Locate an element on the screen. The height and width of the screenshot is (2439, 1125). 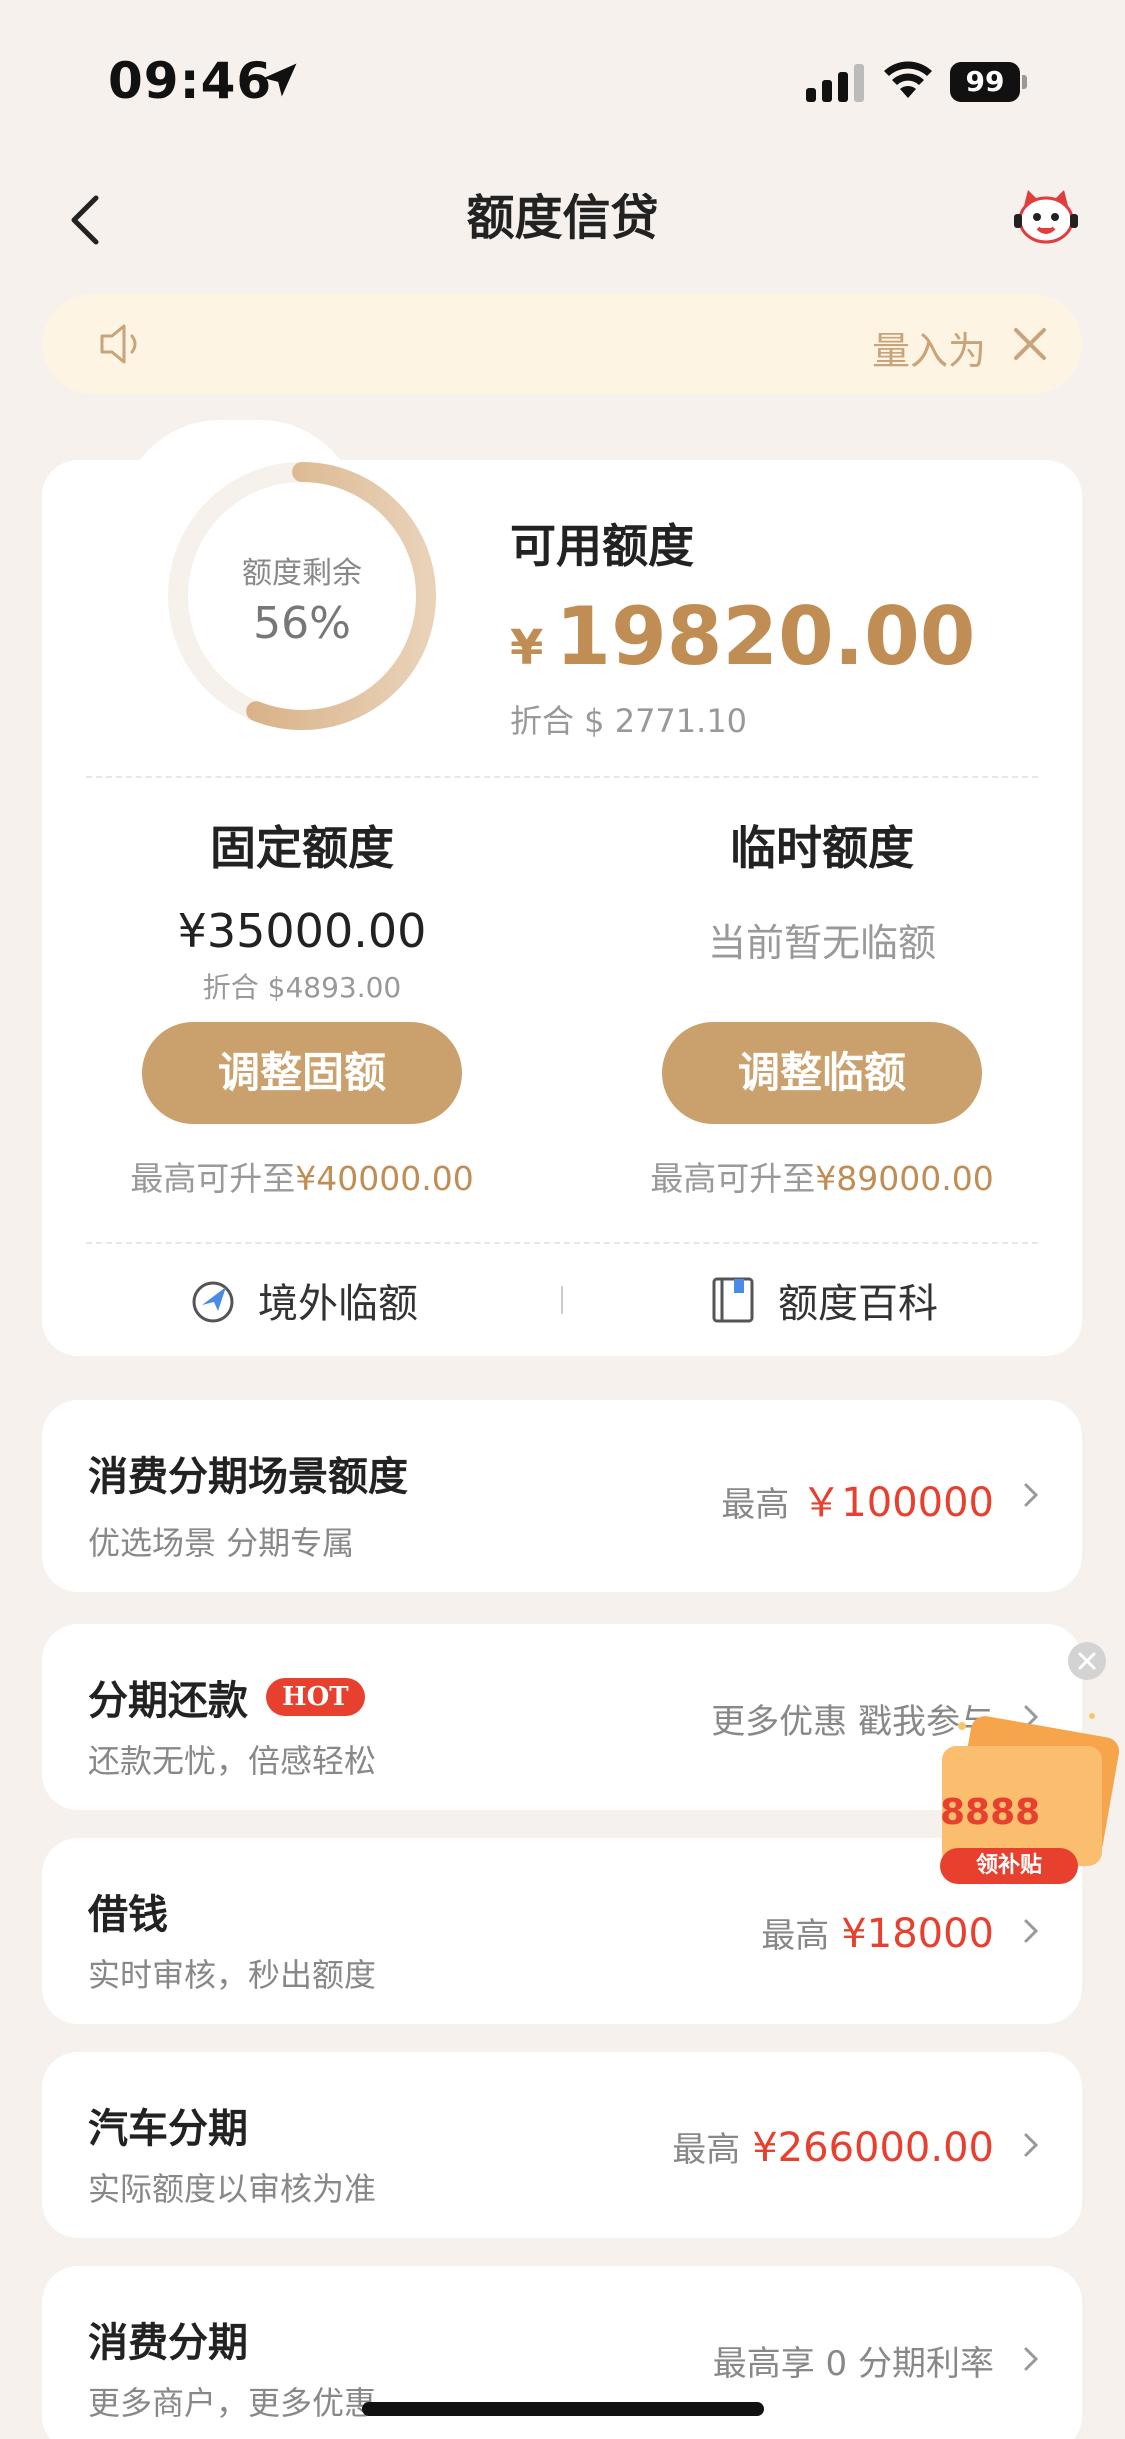
airplane-globe-icon is located at coordinates (213, 1302).